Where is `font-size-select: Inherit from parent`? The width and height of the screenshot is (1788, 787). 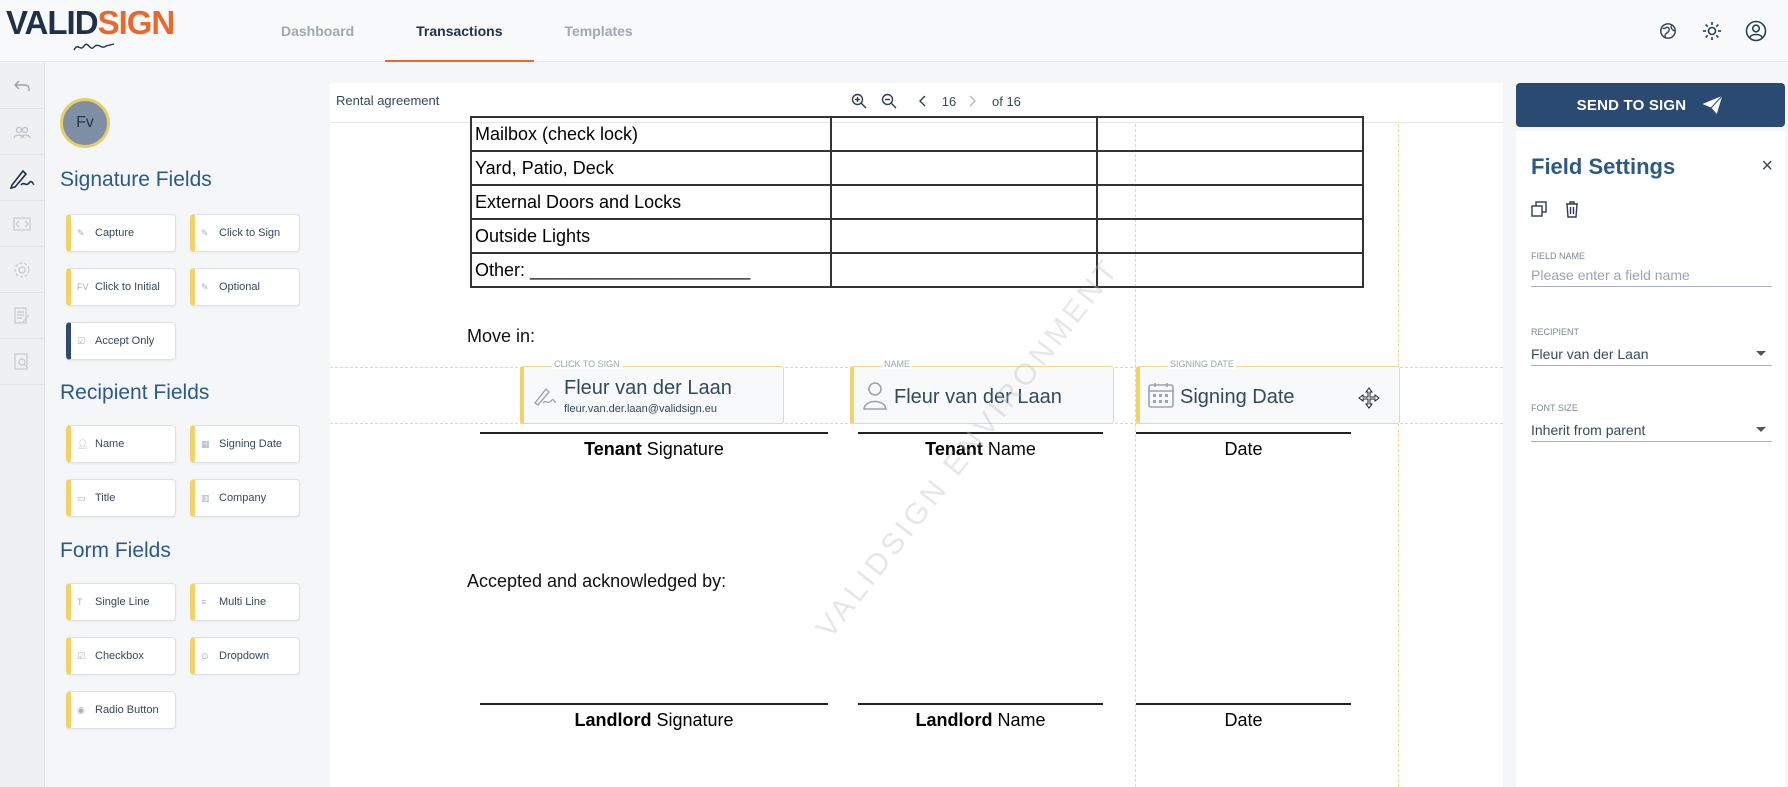
font-size-select: Inherit from parent is located at coordinates (1651, 430).